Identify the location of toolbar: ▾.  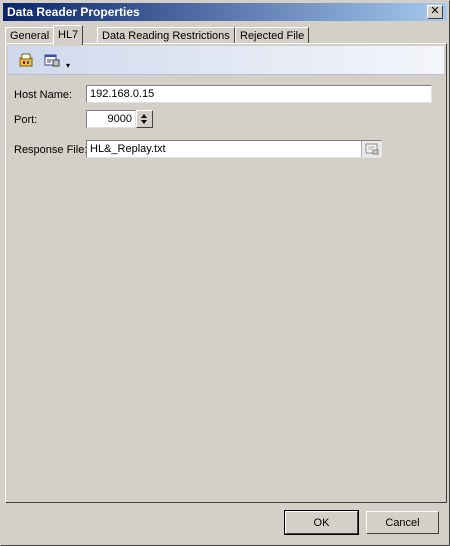
(226, 60).